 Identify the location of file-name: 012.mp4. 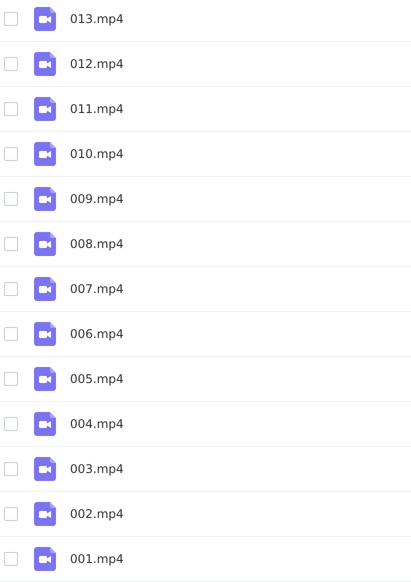
(97, 64).